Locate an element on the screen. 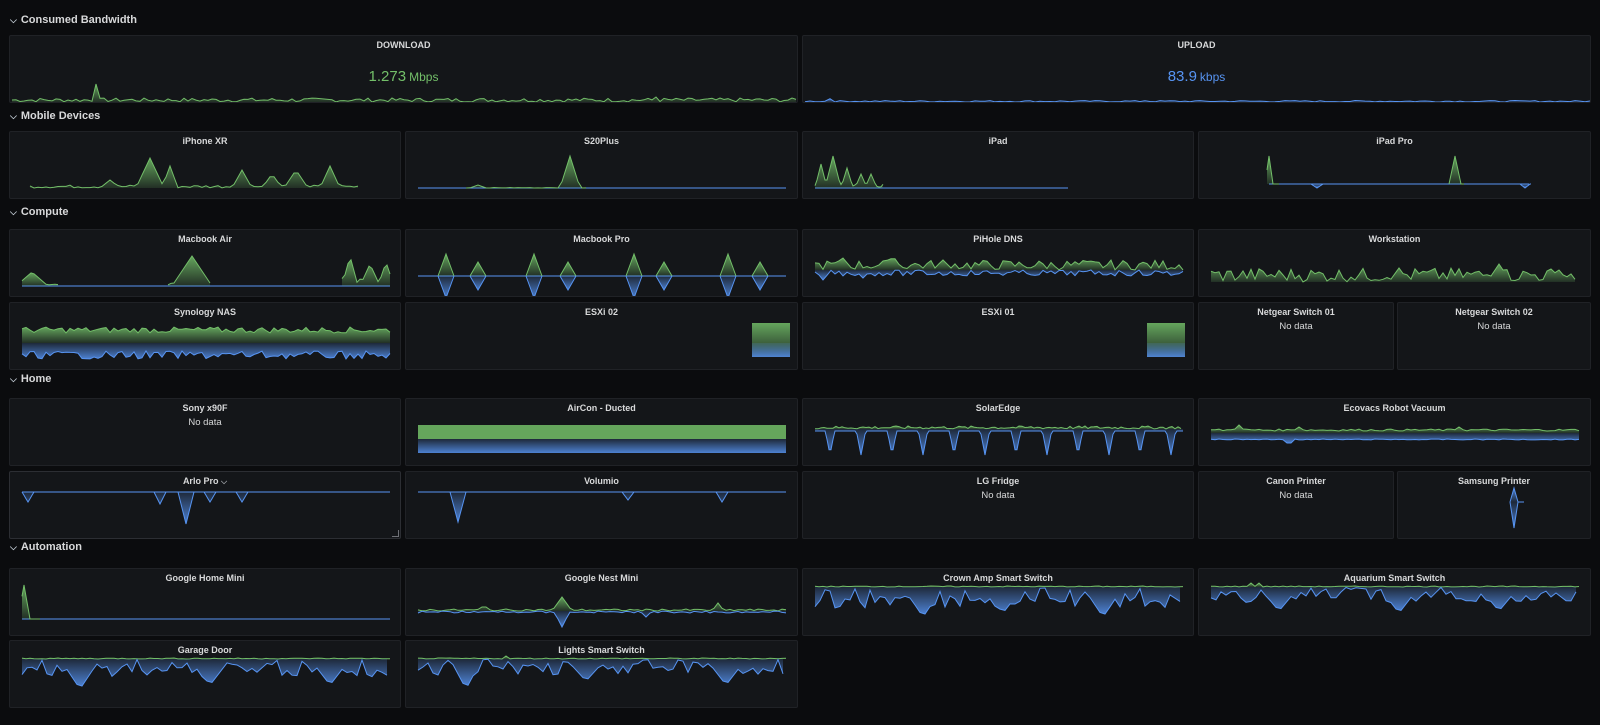  row-title: Compute is located at coordinates (44, 212).